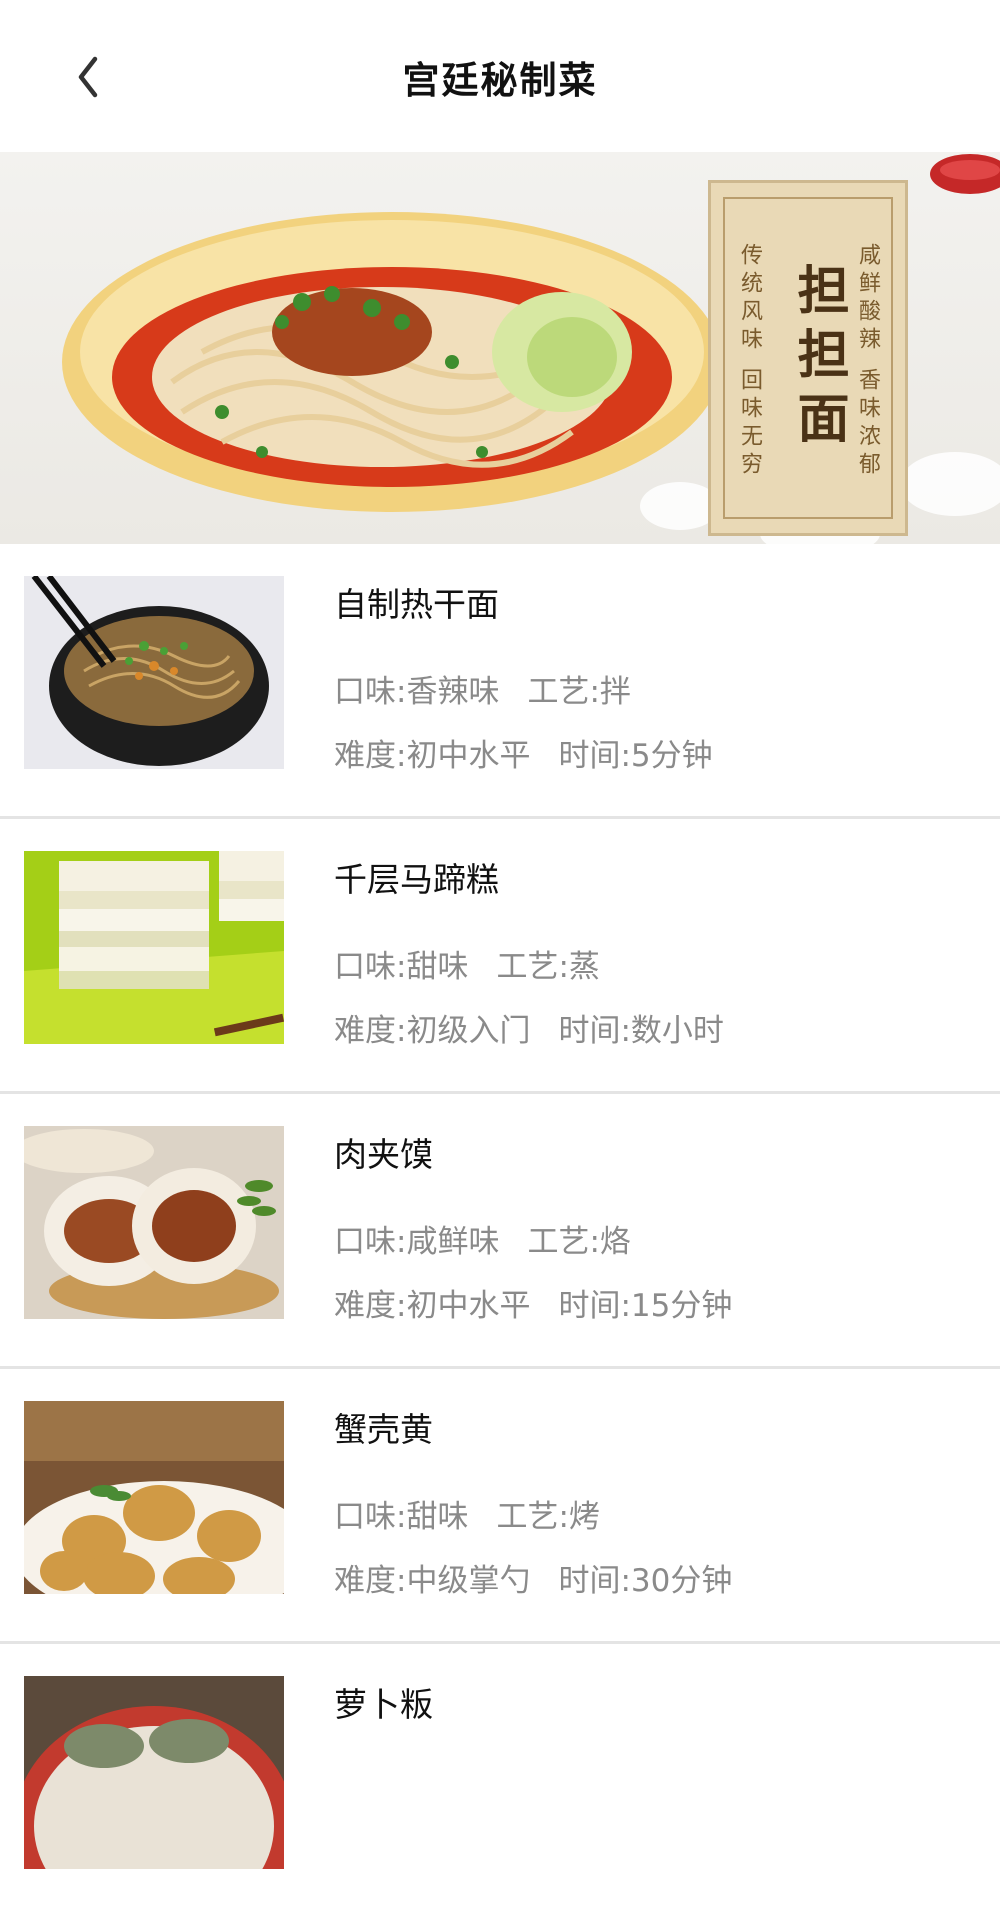  I want to click on noodle-bowl-image, so click(392, 362).